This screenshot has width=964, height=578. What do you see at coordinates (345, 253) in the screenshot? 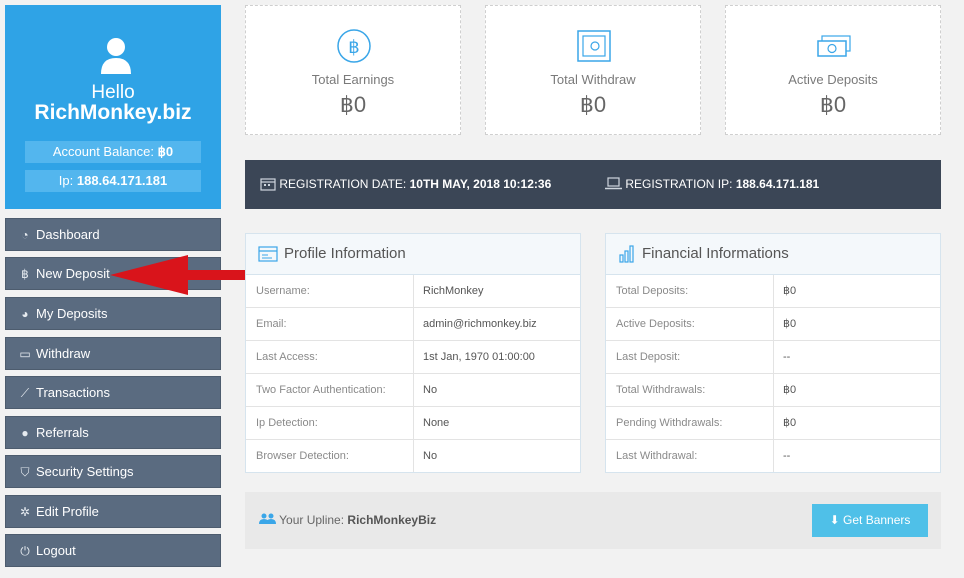
I see `panel-title: Profile Information` at bounding box center [345, 253].